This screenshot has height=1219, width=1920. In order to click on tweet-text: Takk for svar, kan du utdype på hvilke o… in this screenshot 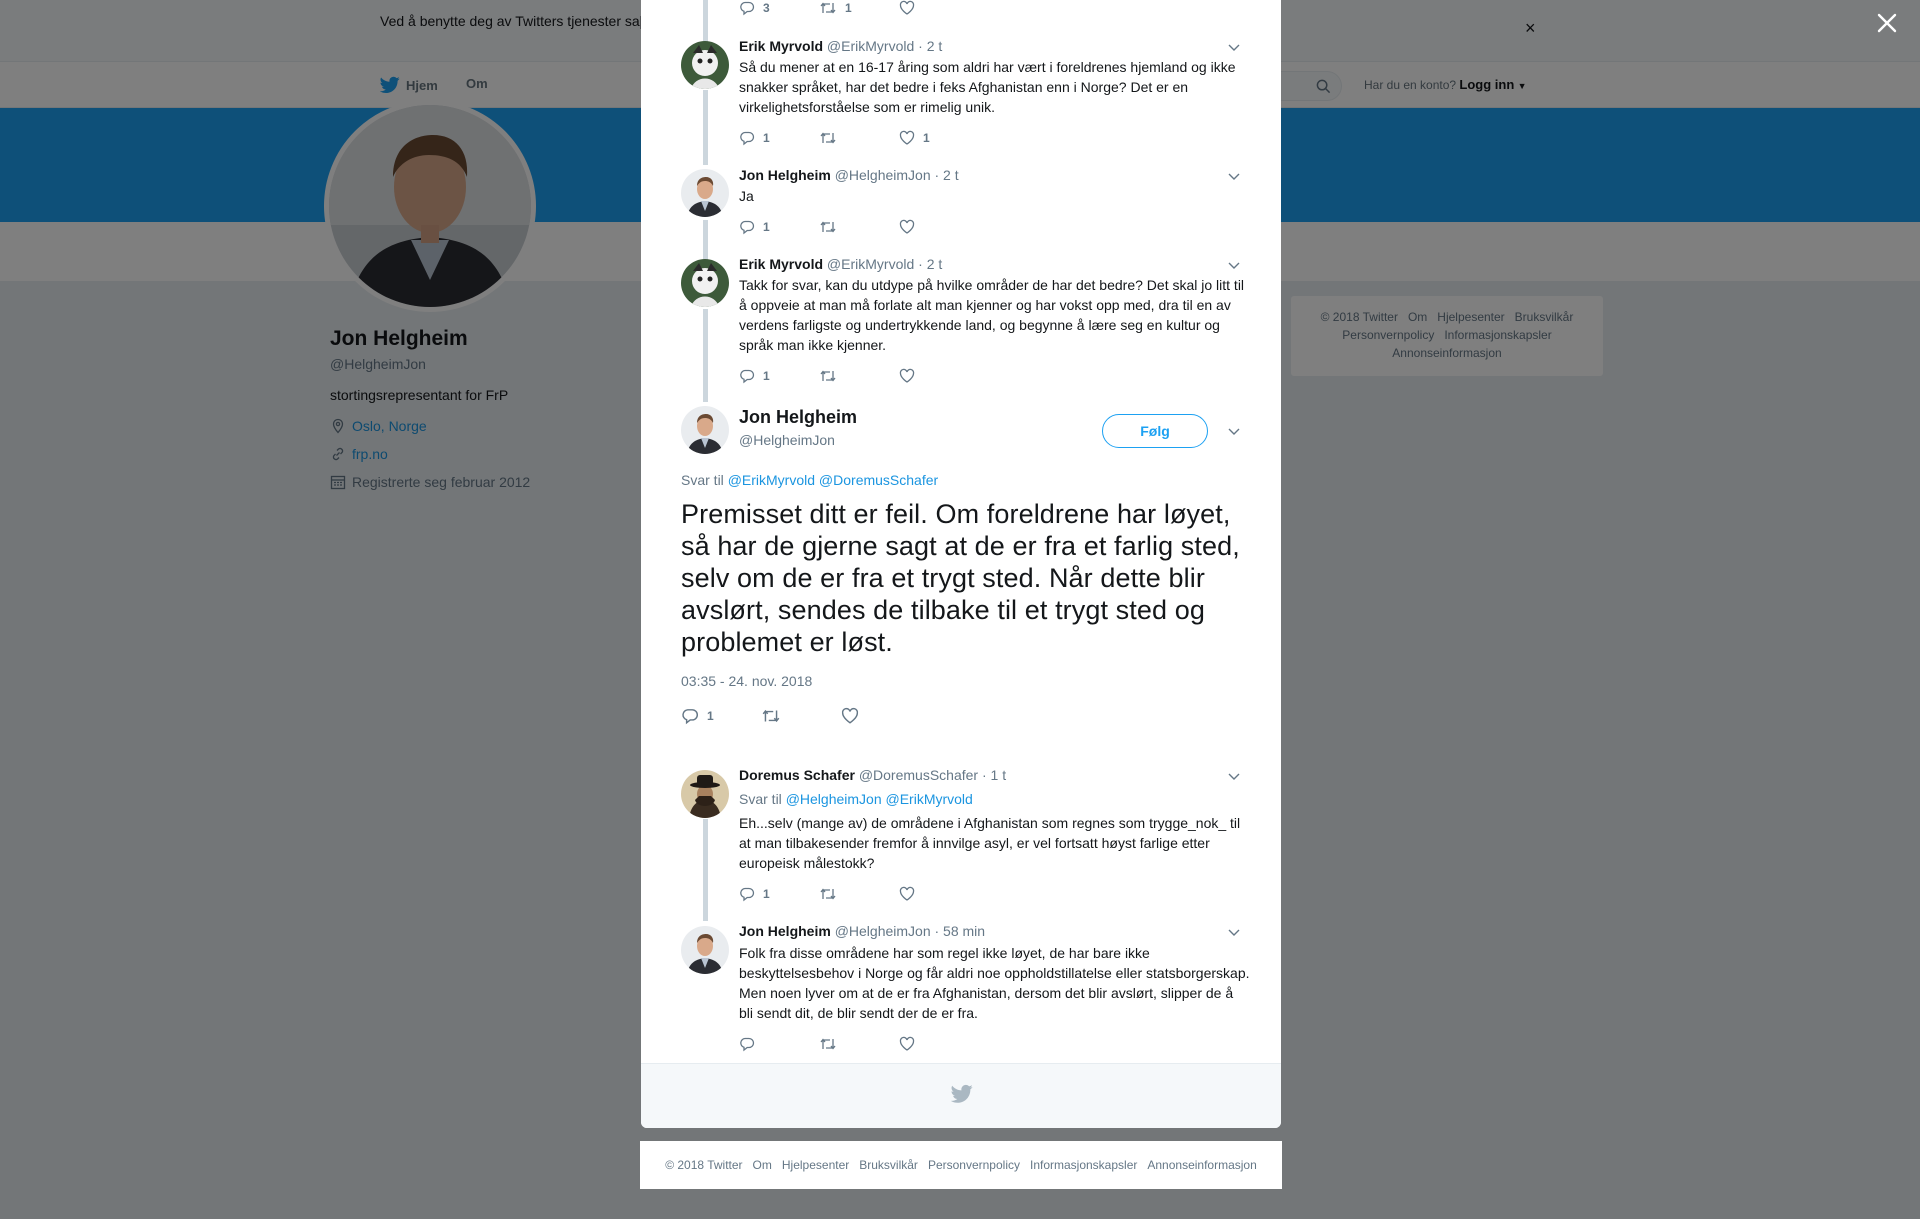, I will do `click(992, 315)`.